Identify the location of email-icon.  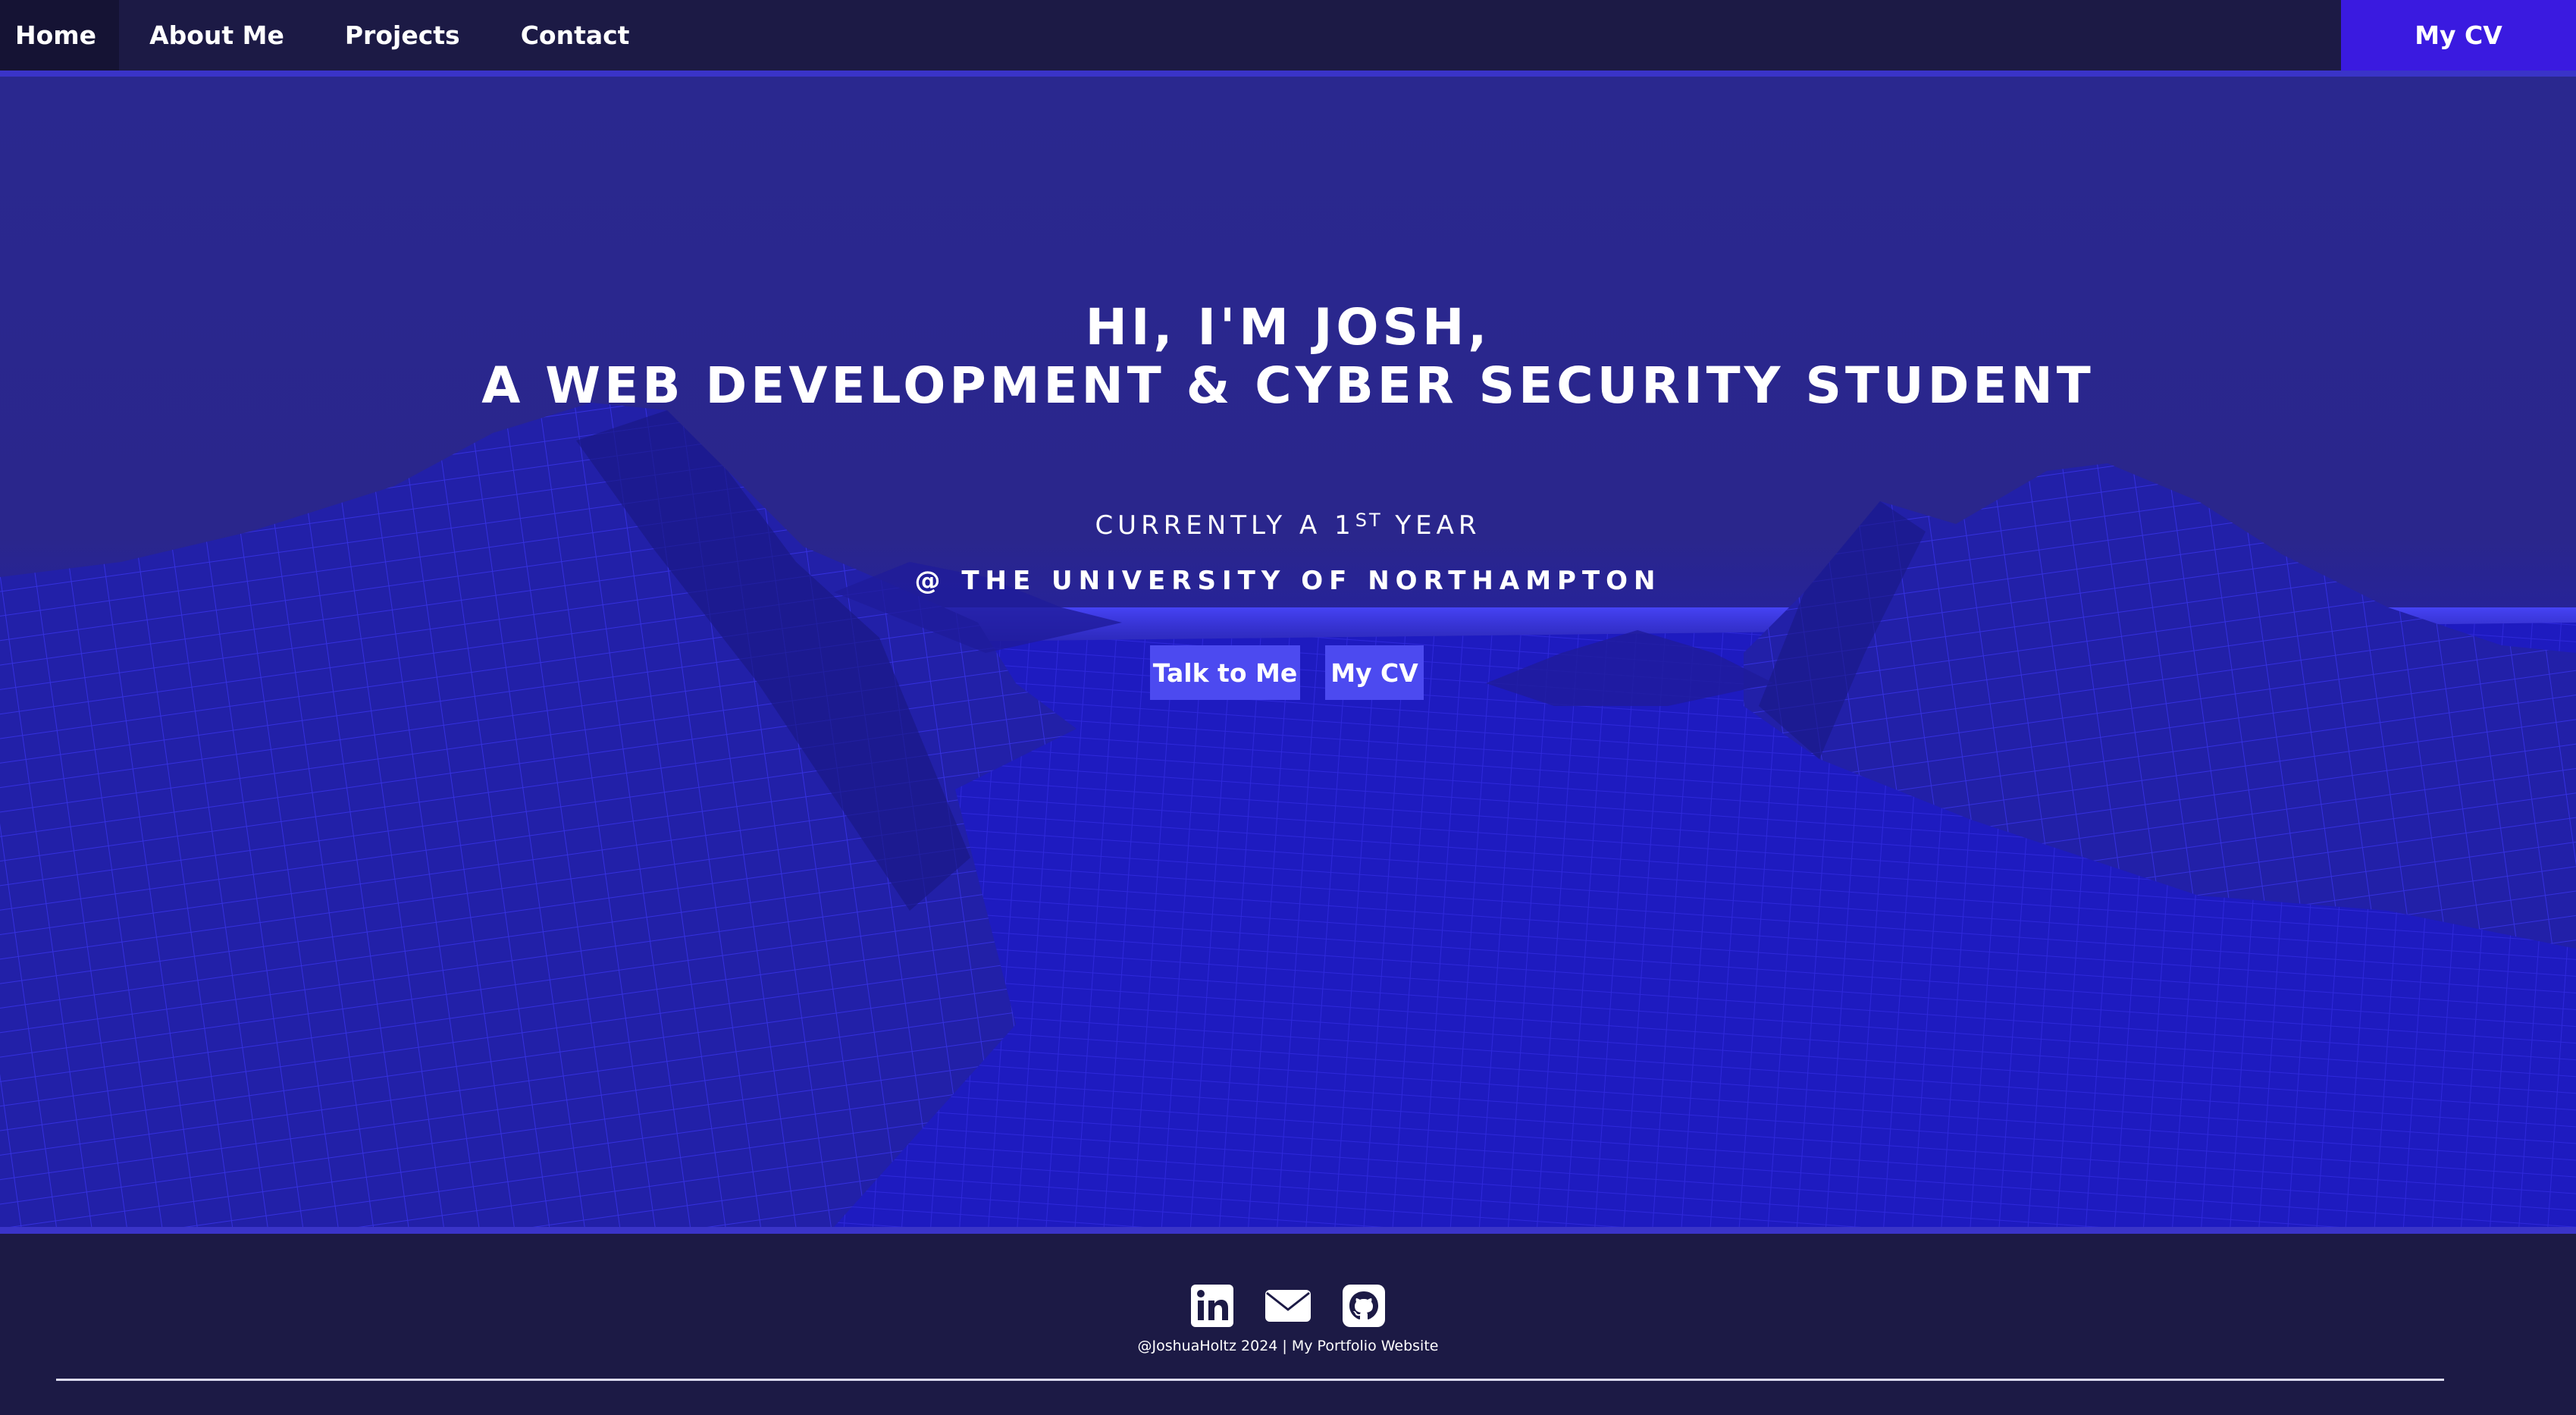
(1288, 1306).